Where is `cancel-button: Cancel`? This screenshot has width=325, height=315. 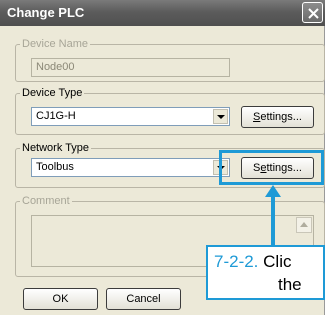
cancel-button: Cancel is located at coordinates (143, 299).